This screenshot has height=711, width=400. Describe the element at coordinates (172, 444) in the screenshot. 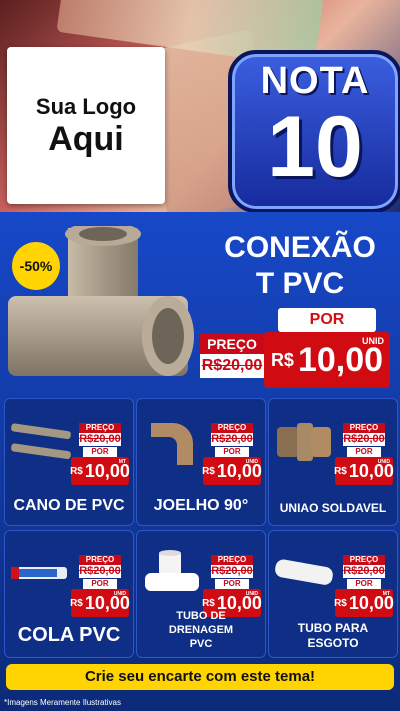

I see `elbow-fitting-image` at that location.